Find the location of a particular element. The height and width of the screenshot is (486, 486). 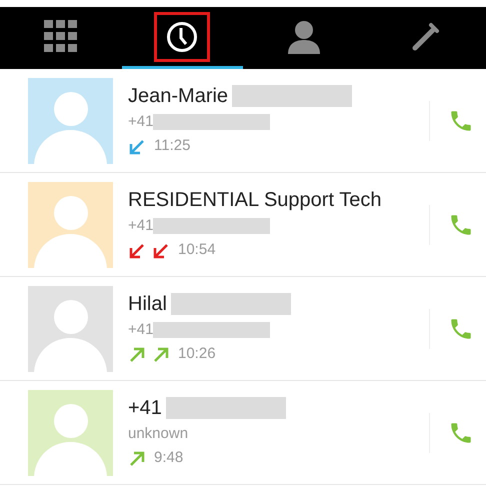

call-time: 10:54 is located at coordinates (197, 250).